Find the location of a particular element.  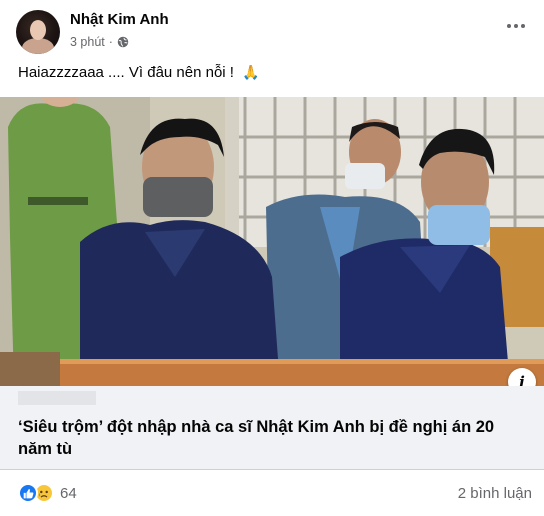

globe-icon is located at coordinates (123, 42).